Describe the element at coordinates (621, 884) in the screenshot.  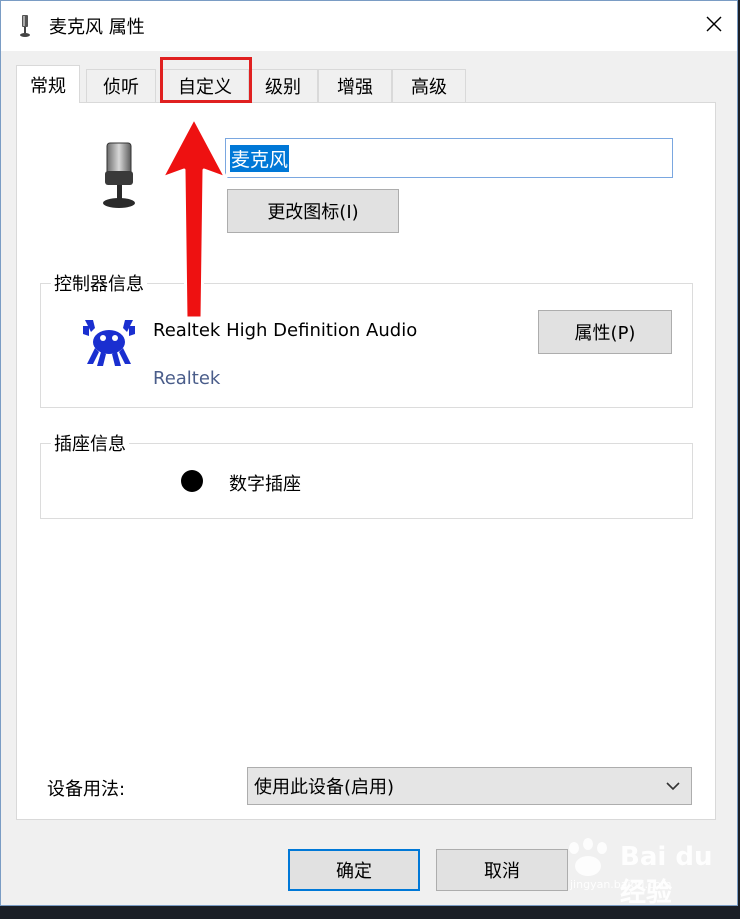
I see `watermark-url: jingyan.baidu.com` at that location.